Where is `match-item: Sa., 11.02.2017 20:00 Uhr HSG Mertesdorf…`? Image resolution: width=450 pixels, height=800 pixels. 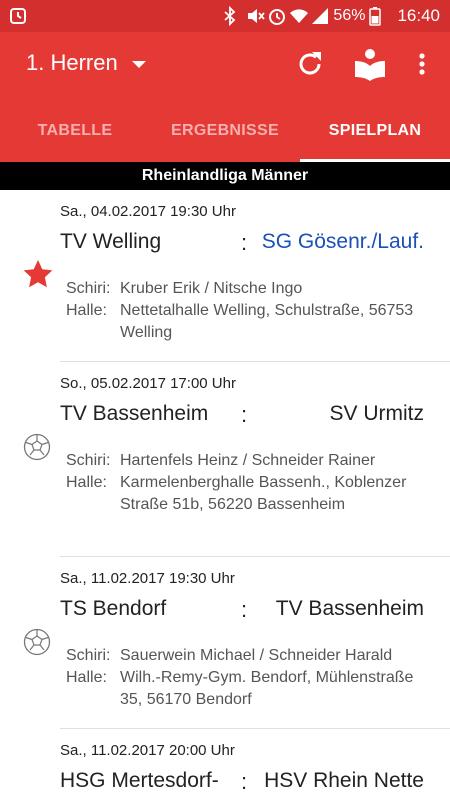
match-item: Sa., 11.02.2017 20:00 Uhr HSG Mertesdorf… is located at coordinates (255, 764).